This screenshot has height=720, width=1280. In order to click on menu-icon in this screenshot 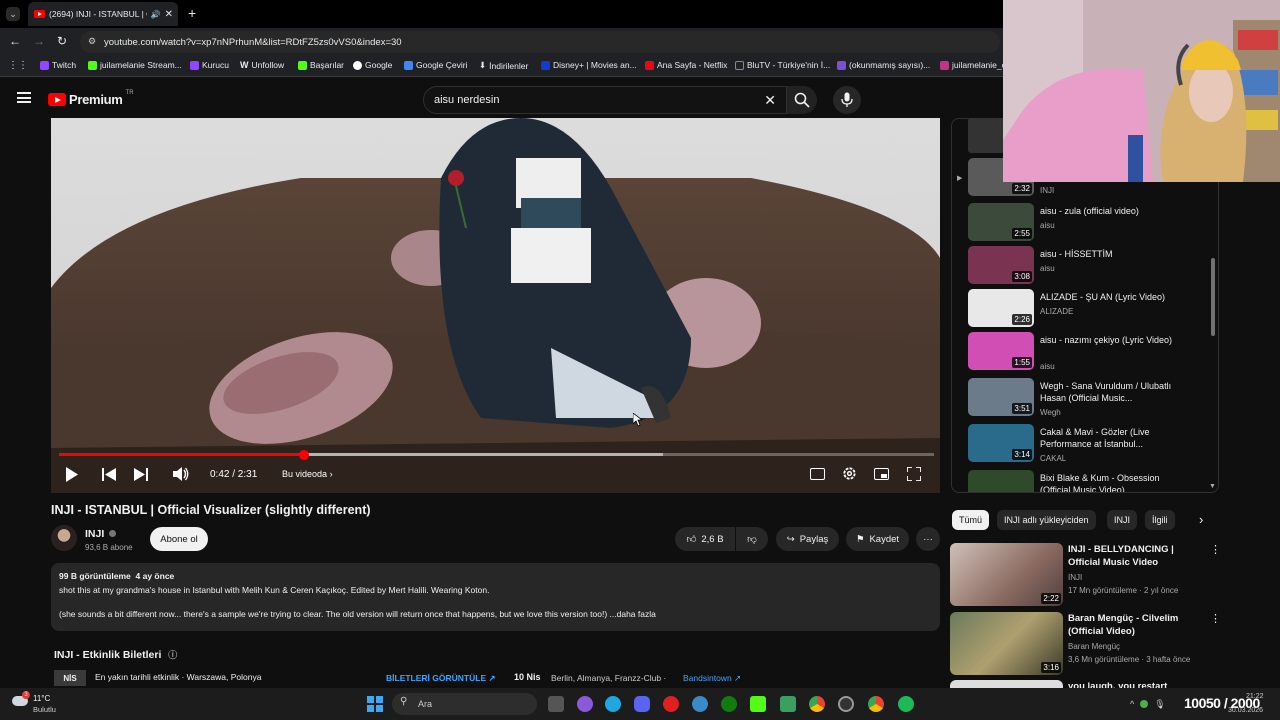, I will do `click(24, 97)`.